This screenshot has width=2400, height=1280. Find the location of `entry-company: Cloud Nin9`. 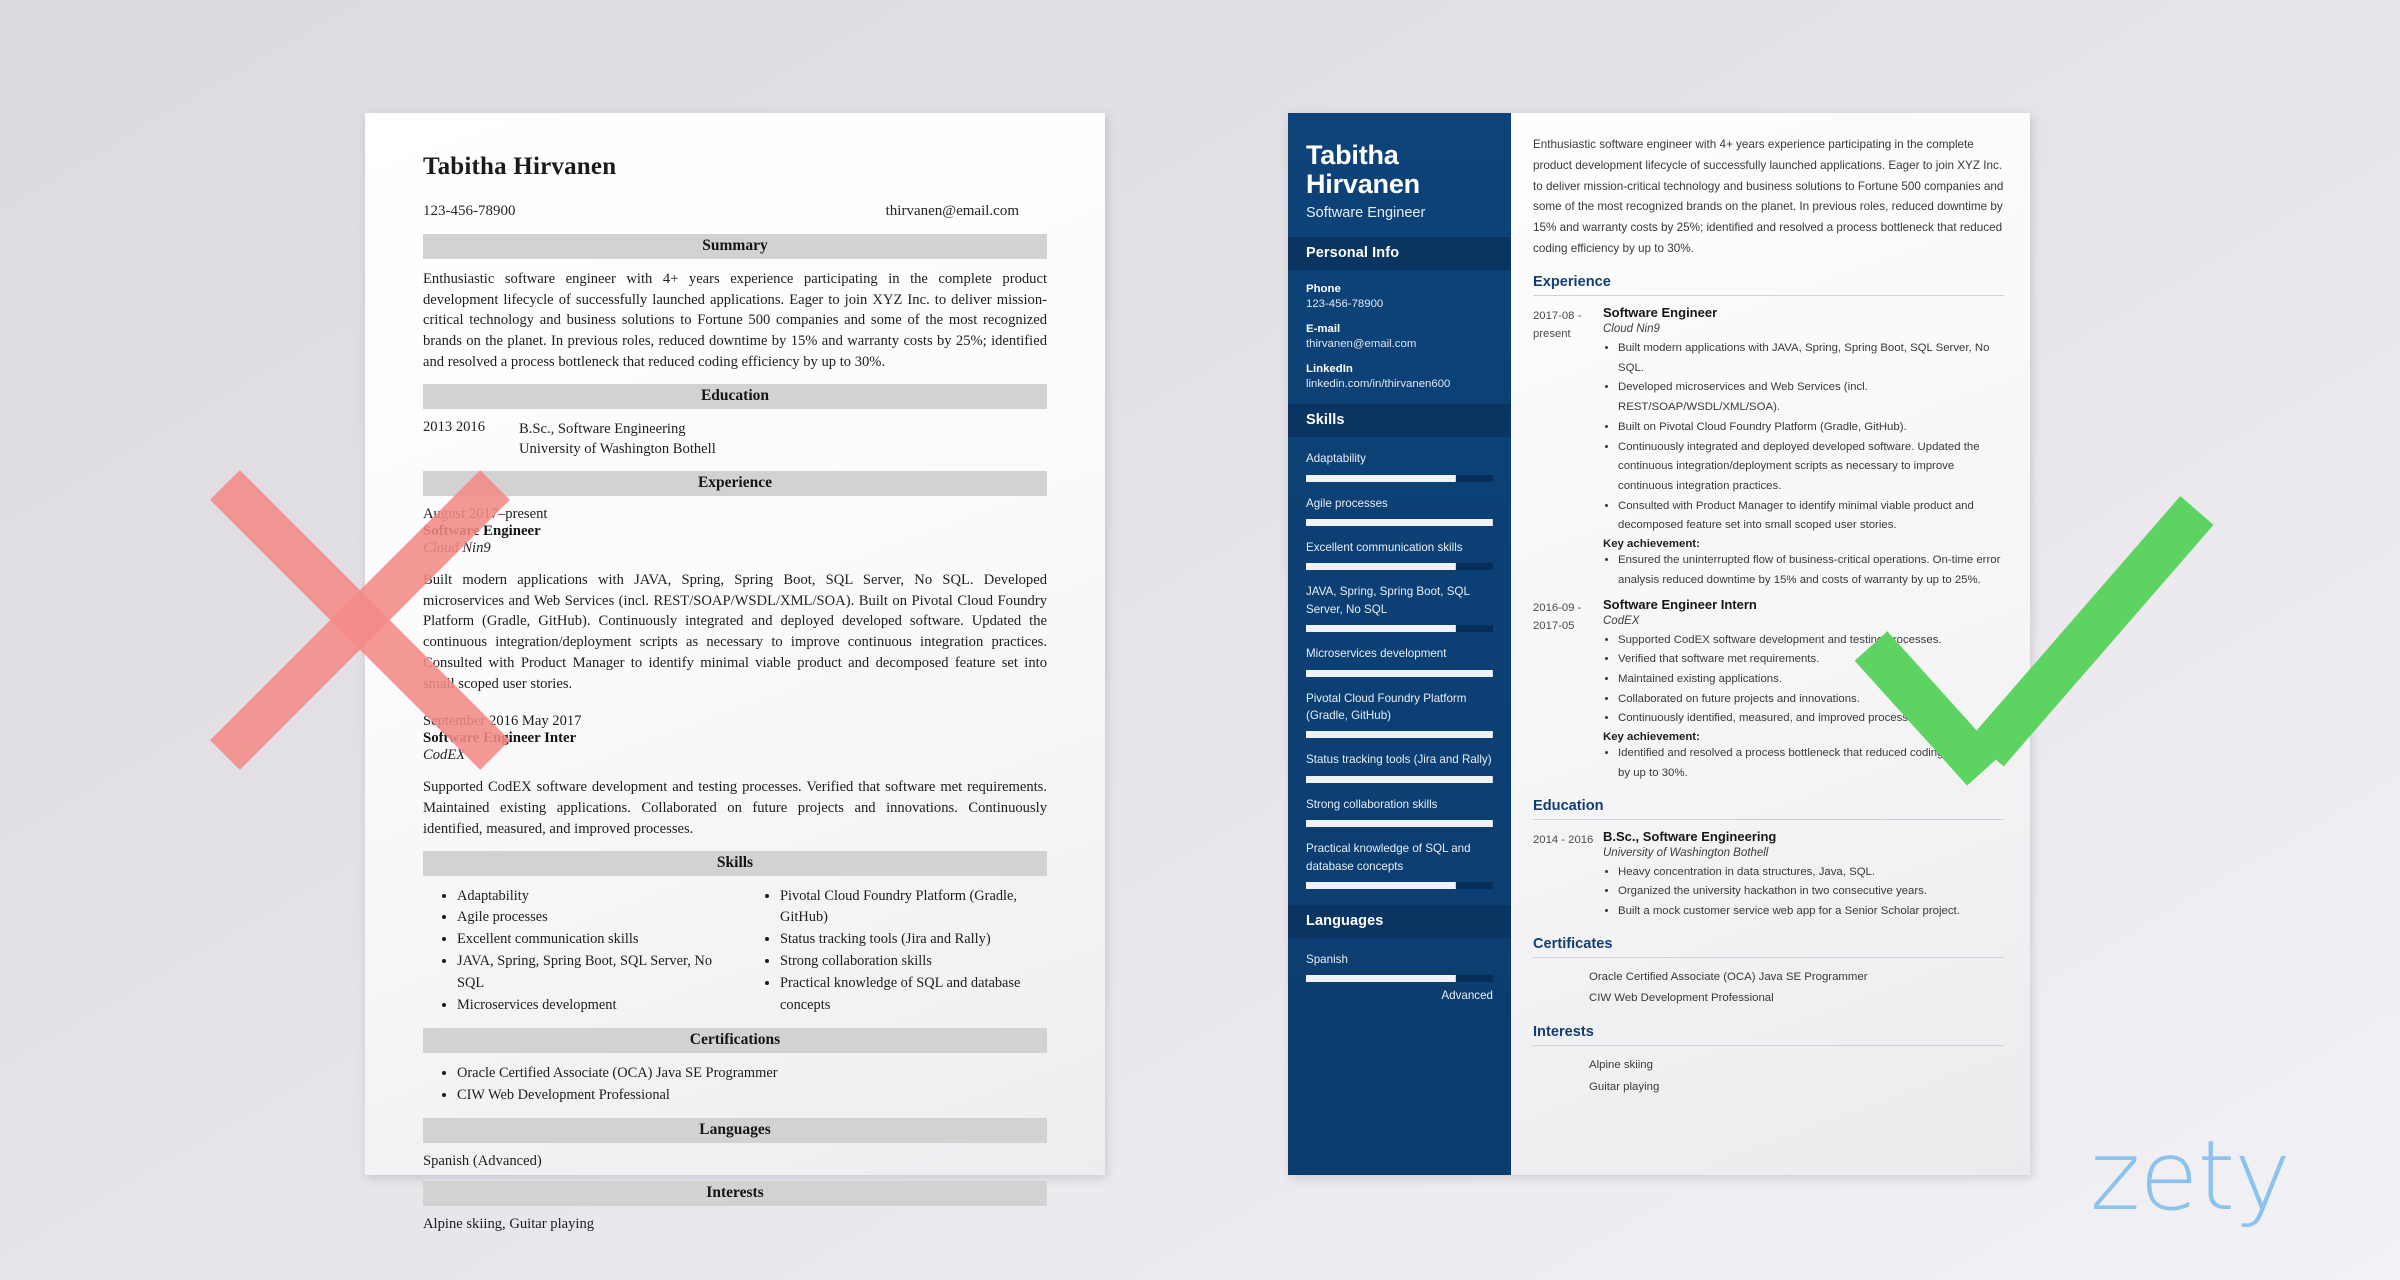

entry-company: Cloud Nin9 is located at coordinates (1631, 328).